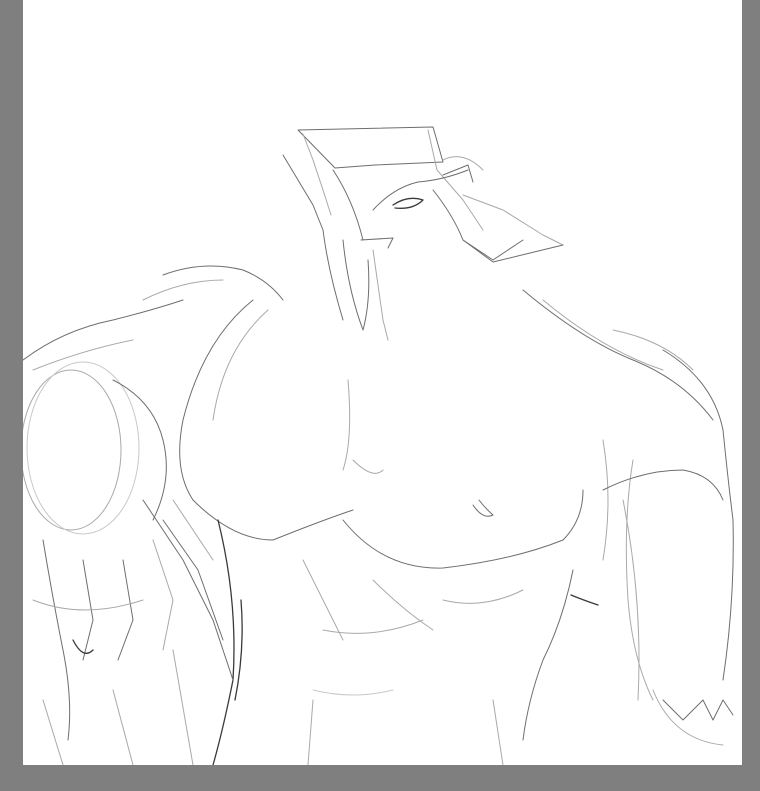  I want to click on sketch-right-arm, so click(668, 537).